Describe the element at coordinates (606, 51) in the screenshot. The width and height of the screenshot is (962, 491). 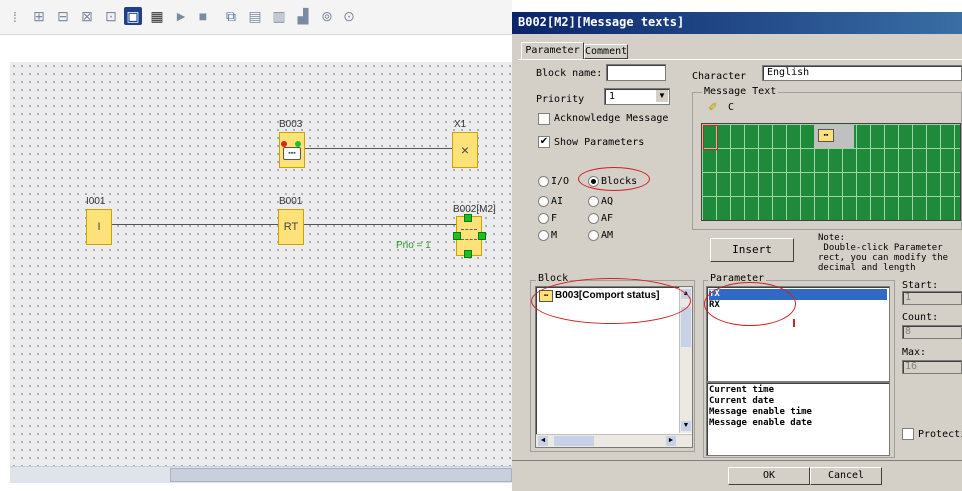
I see `tab-comment: Comment` at that location.